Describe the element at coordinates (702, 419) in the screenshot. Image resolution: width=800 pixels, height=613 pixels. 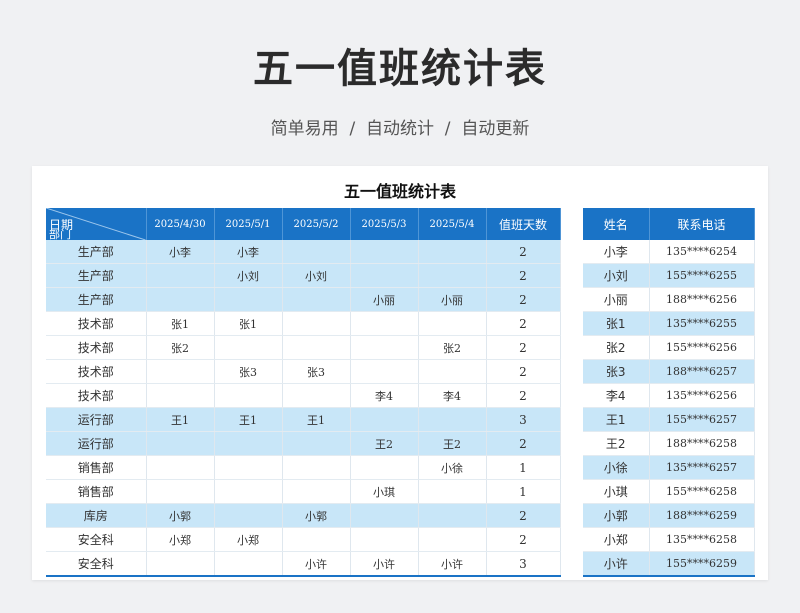
I see `contact-phone-cell: 155****6257` at that location.